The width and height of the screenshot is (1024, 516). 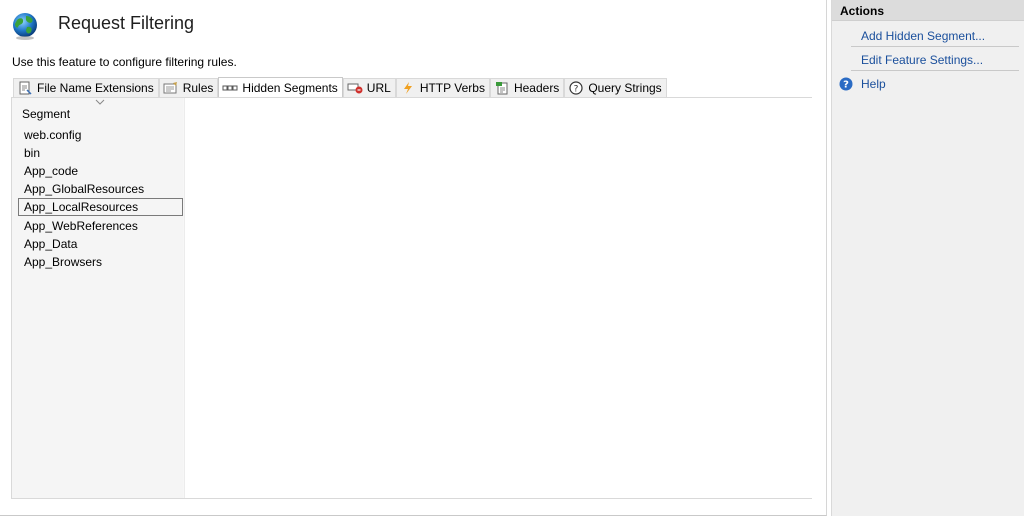 I want to click on tab-rules: Rules, so click(x=188, y=87).